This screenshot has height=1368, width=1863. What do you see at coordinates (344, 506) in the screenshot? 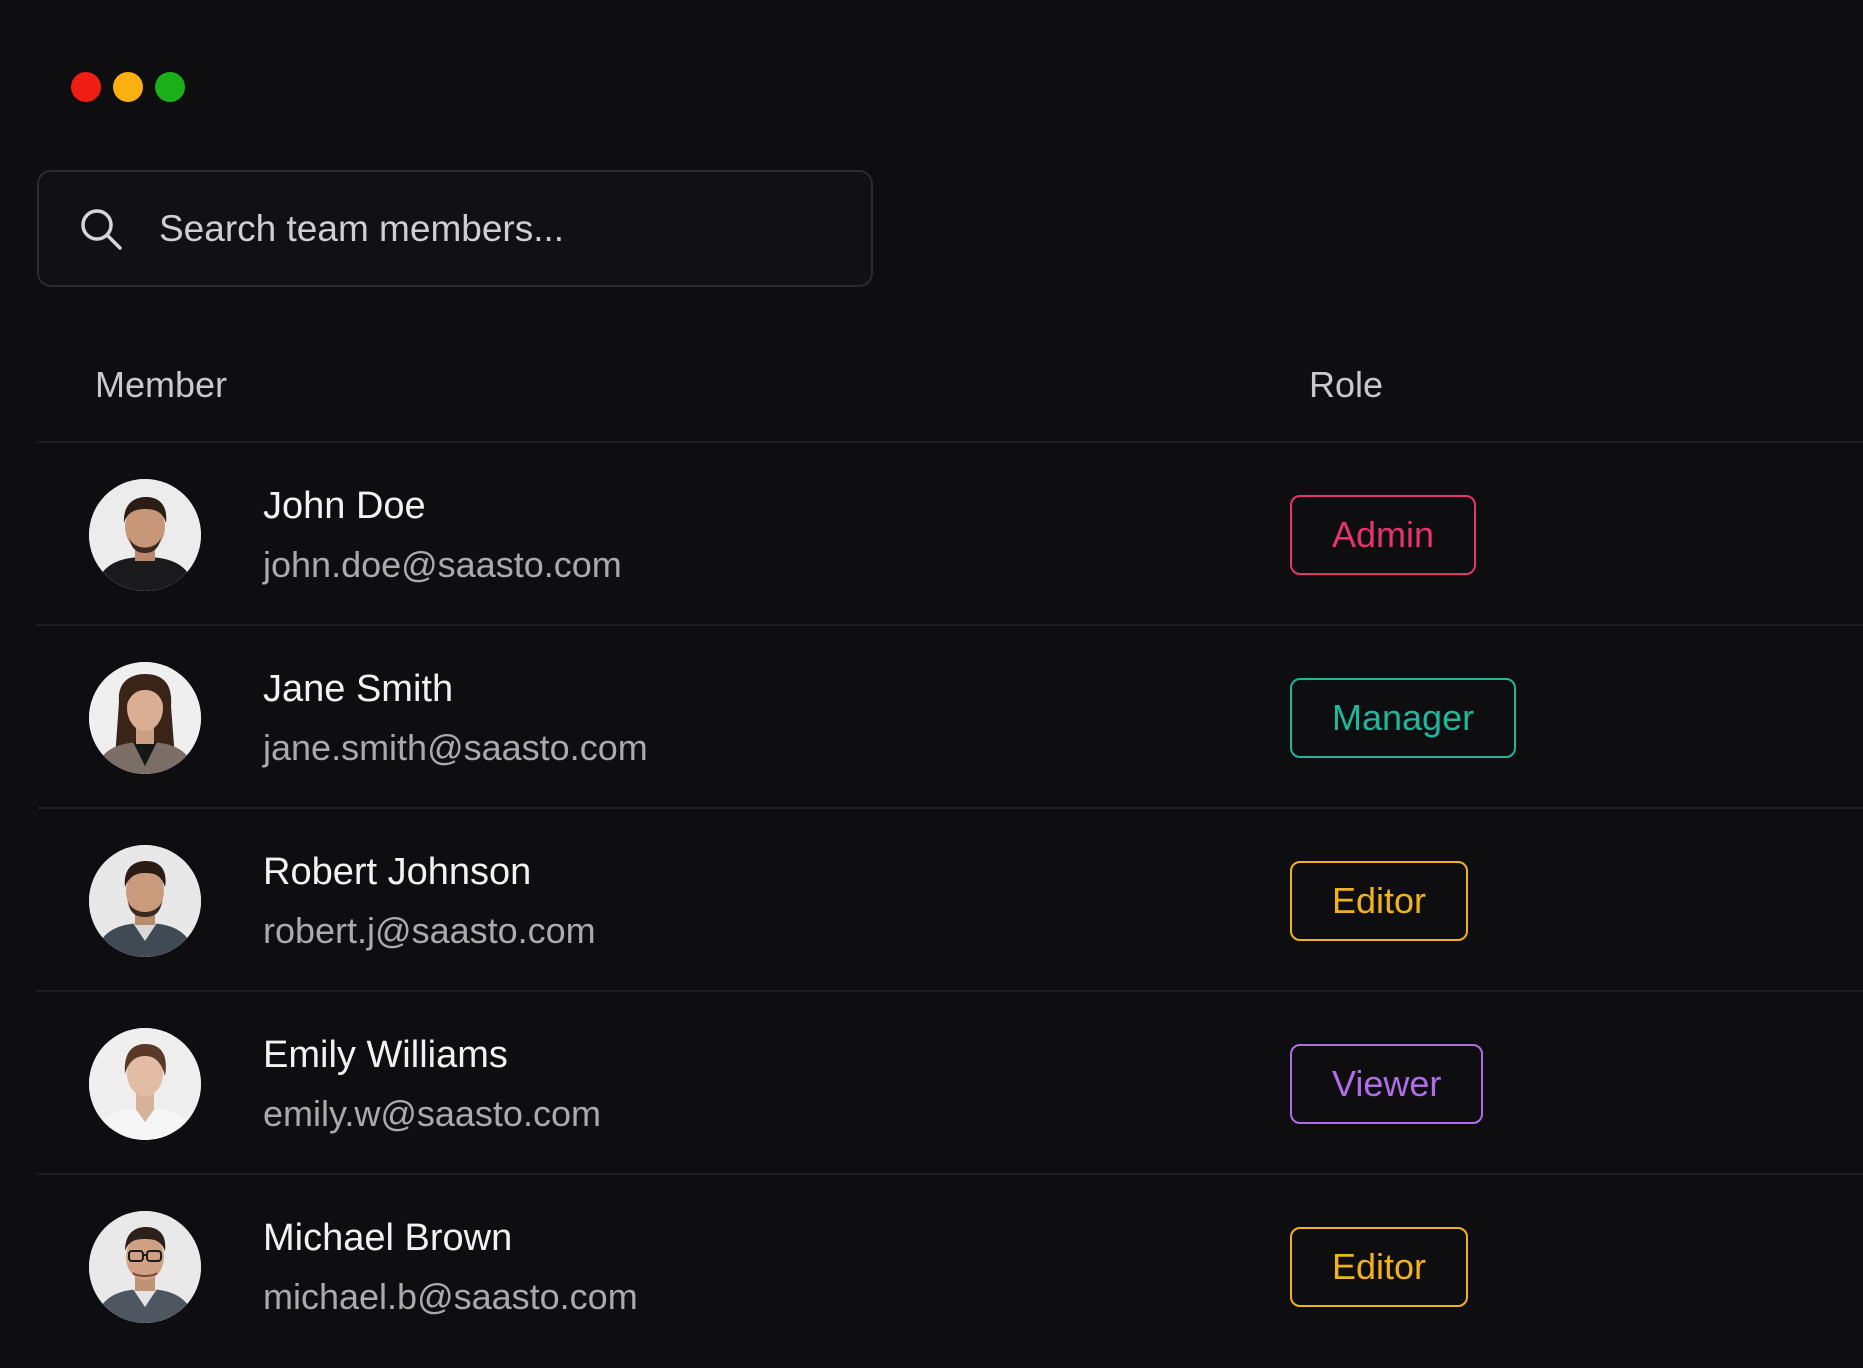
I see `member-name: John Doe` at bounding box center [344, 506].